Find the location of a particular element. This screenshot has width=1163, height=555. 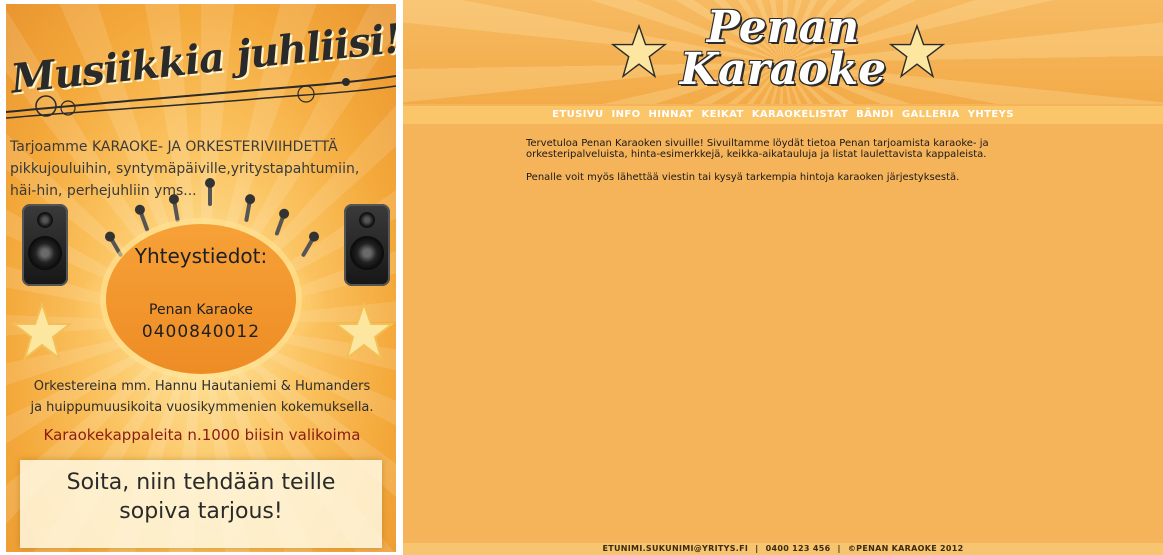

nav-item-bandi: BÄNDI is located at coordinates (875, 115).